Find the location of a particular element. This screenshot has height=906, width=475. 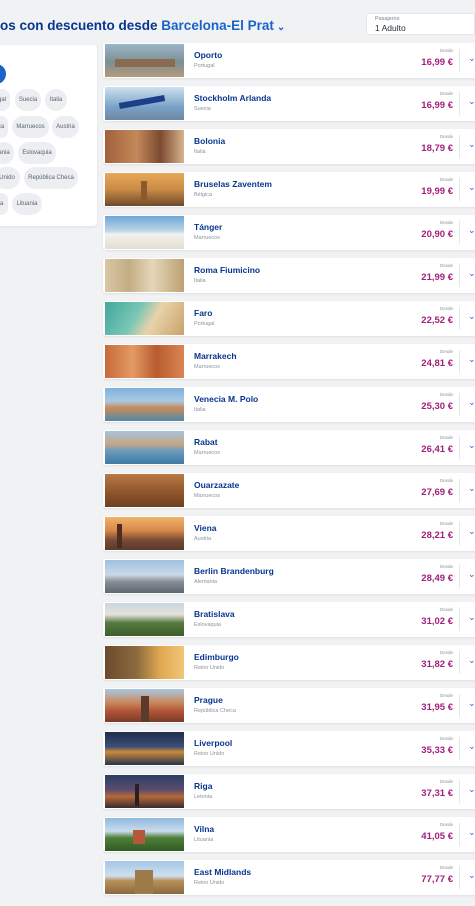

destination-country: República Checa is located at coordinates (215, 711).